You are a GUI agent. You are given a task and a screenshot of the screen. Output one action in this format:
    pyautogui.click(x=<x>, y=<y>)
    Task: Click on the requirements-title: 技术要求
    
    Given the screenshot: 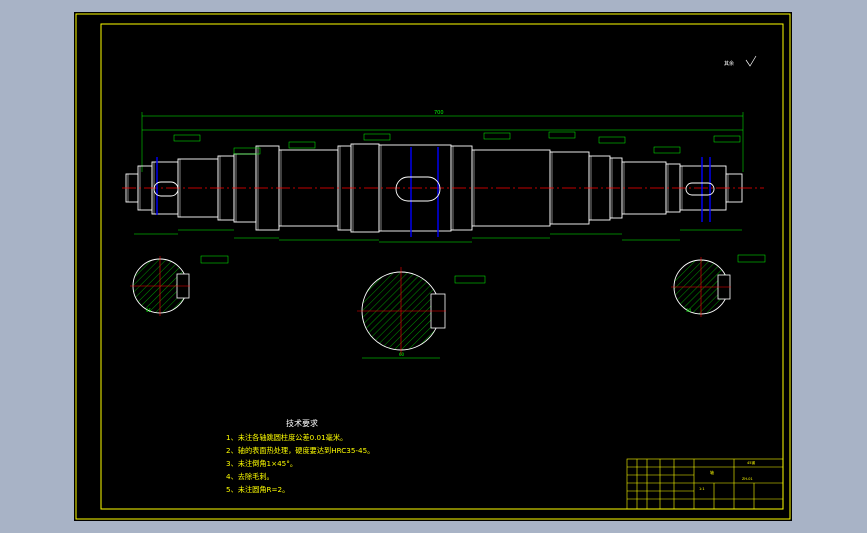 What is the action you would take?
    pyautogui.click(x=302, y=423)
    